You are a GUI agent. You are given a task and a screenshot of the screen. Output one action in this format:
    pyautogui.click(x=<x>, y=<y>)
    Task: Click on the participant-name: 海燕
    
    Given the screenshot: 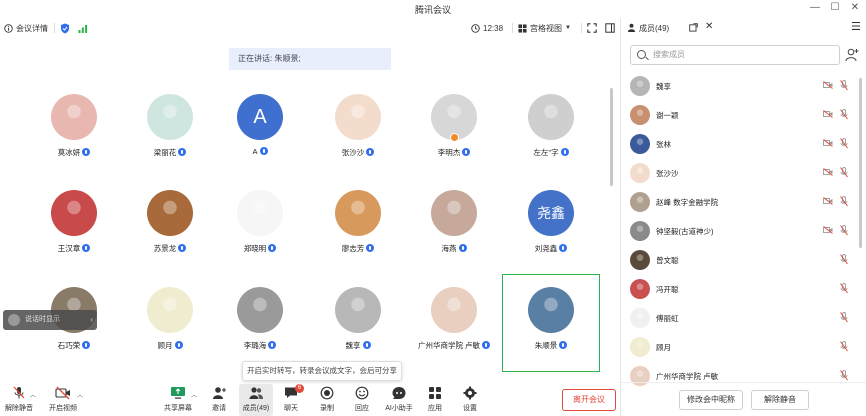 What is the action you would take?
    pyautogui.click(x=449, y=248)
    